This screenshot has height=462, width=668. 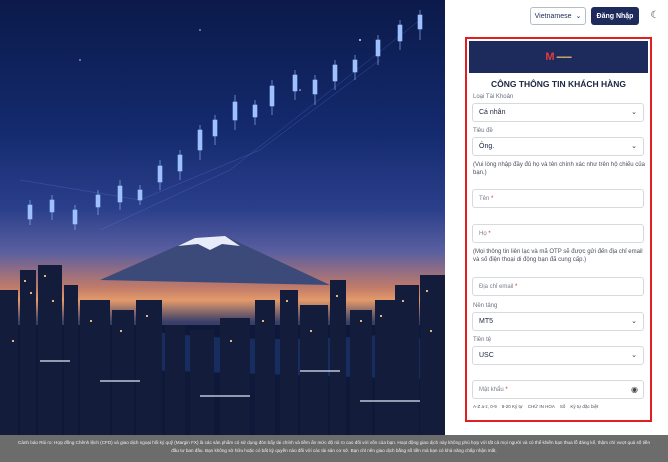 I want to click on language-label: Vietnamese, so click(x=553, y=16).